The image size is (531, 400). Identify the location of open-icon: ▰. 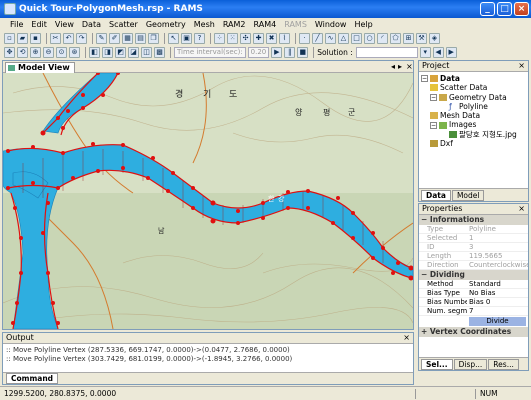
(22, 38).